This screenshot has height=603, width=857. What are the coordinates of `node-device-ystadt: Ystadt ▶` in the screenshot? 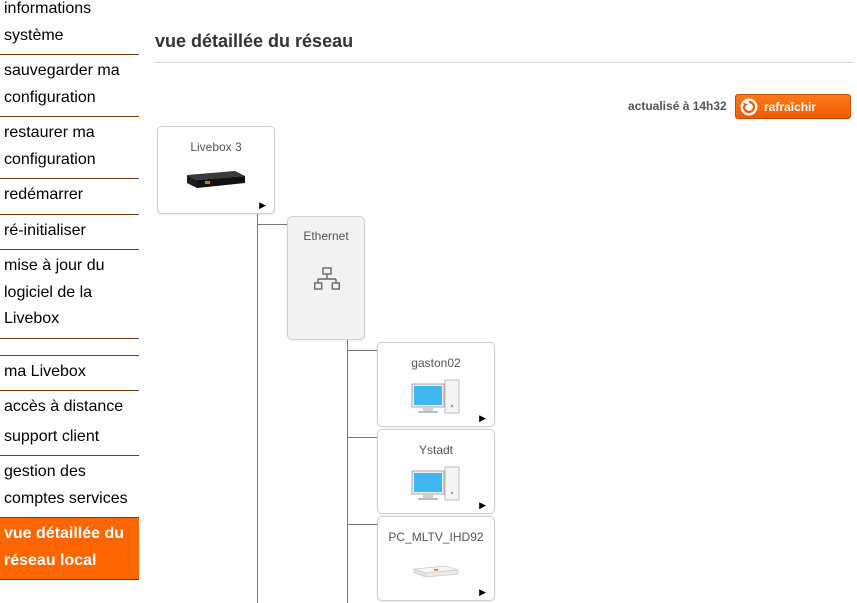 It's located at (436, 471).